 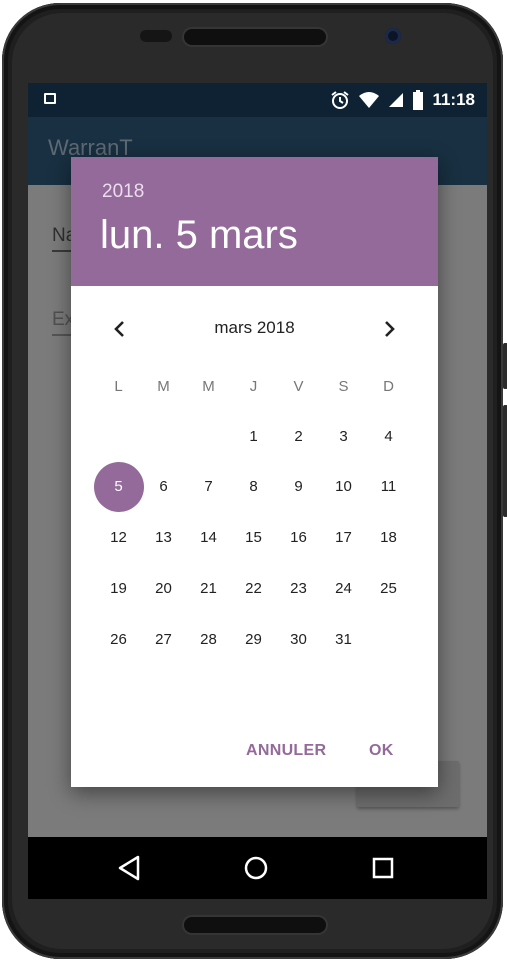 What do you see at coordinates (381, 751) in the screenshot?
I see `ok-button: OK` at bounding box center [381, 751].